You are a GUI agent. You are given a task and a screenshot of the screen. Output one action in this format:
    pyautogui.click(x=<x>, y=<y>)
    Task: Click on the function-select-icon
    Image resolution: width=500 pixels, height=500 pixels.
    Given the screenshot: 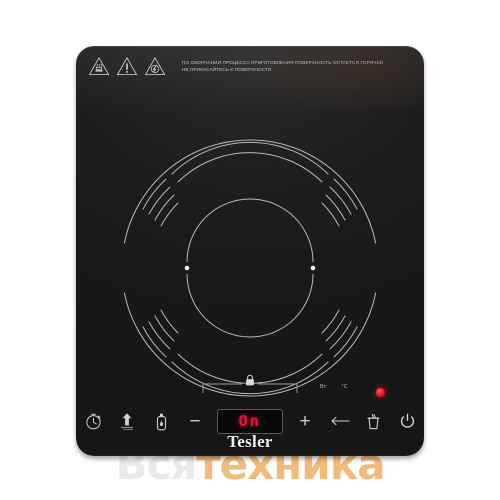 What is the action you would take?
    pyautogui.click(x=340, y=421)
    